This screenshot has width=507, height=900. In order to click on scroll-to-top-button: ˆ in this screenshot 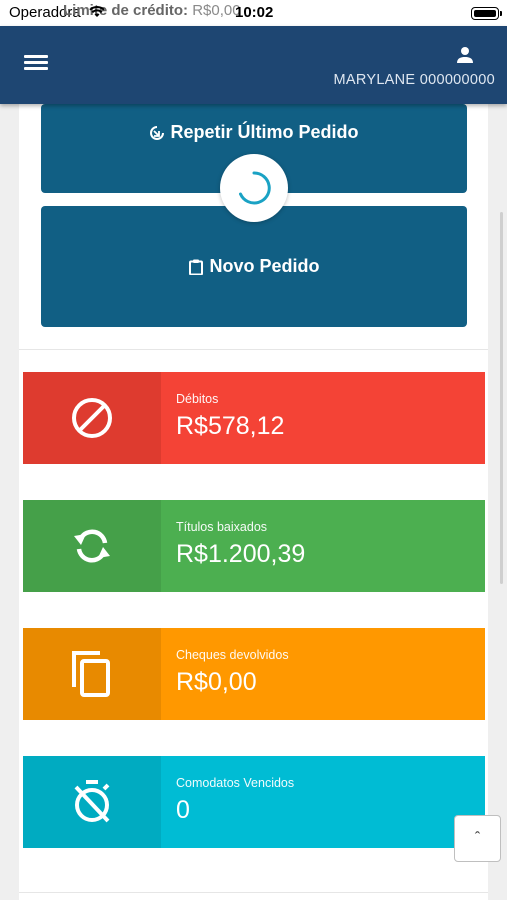, I will do `click(477, 838)`.